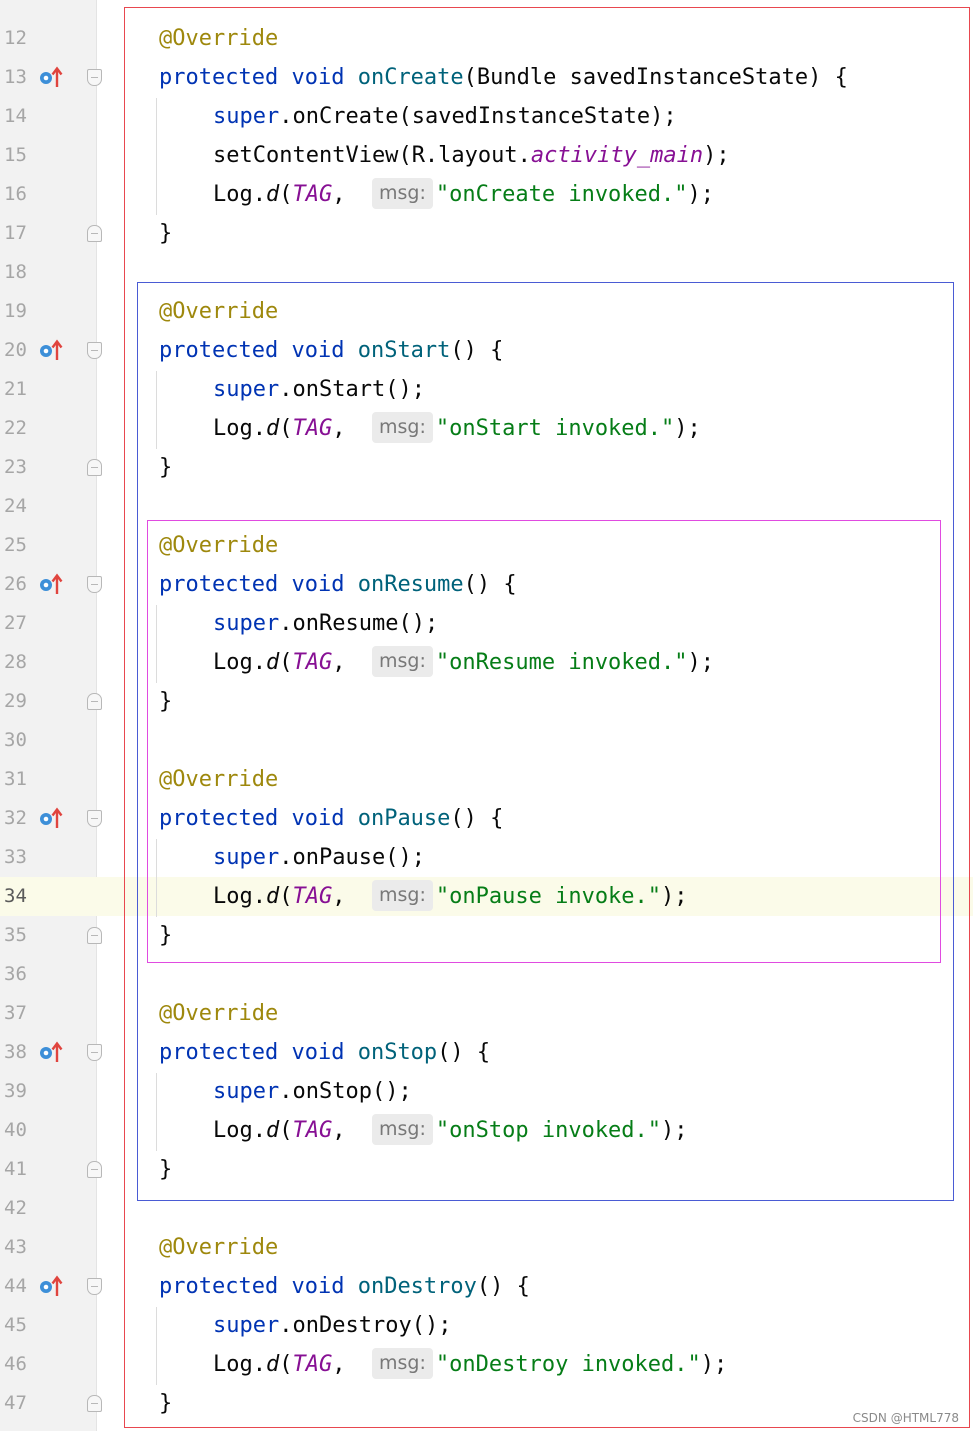 Image resolution: width=973 pixels, height=1431 pixels. I want to click on string-literal: "onStart invoked.", so click(555, 428).